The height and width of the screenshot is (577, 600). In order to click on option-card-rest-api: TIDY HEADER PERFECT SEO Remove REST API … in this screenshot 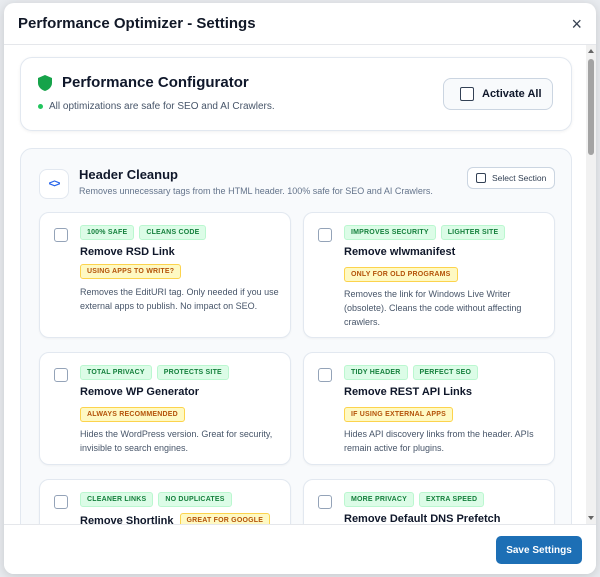, I will do `click(429, 408)`.